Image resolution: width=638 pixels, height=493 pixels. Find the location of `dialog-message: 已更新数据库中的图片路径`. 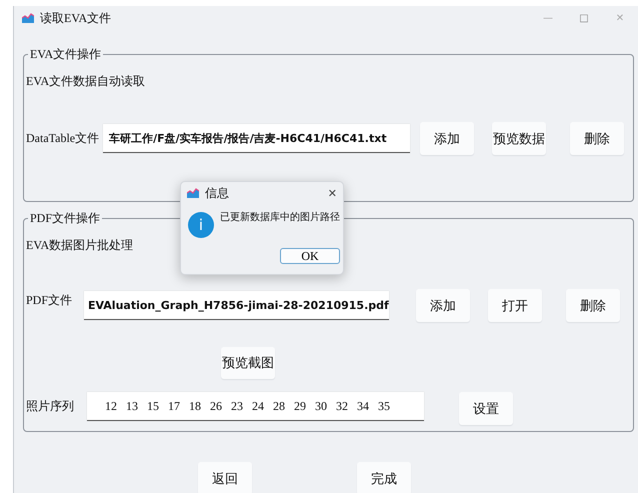

dialog-message: 已更新数据库中的图片路径 is located at coordinates (280, 217).